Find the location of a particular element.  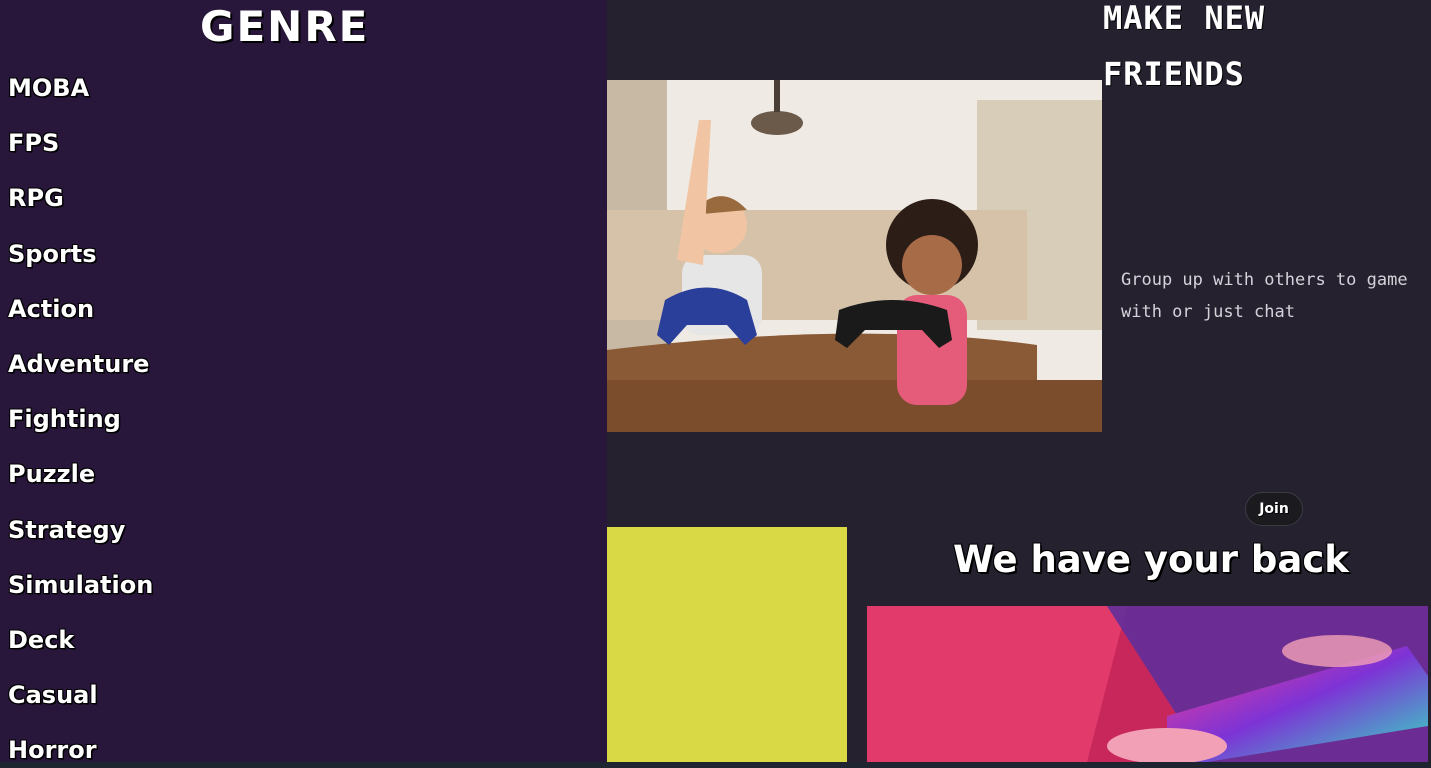

genre-item-simulation: Simulation is located at coordinates (80, 594).